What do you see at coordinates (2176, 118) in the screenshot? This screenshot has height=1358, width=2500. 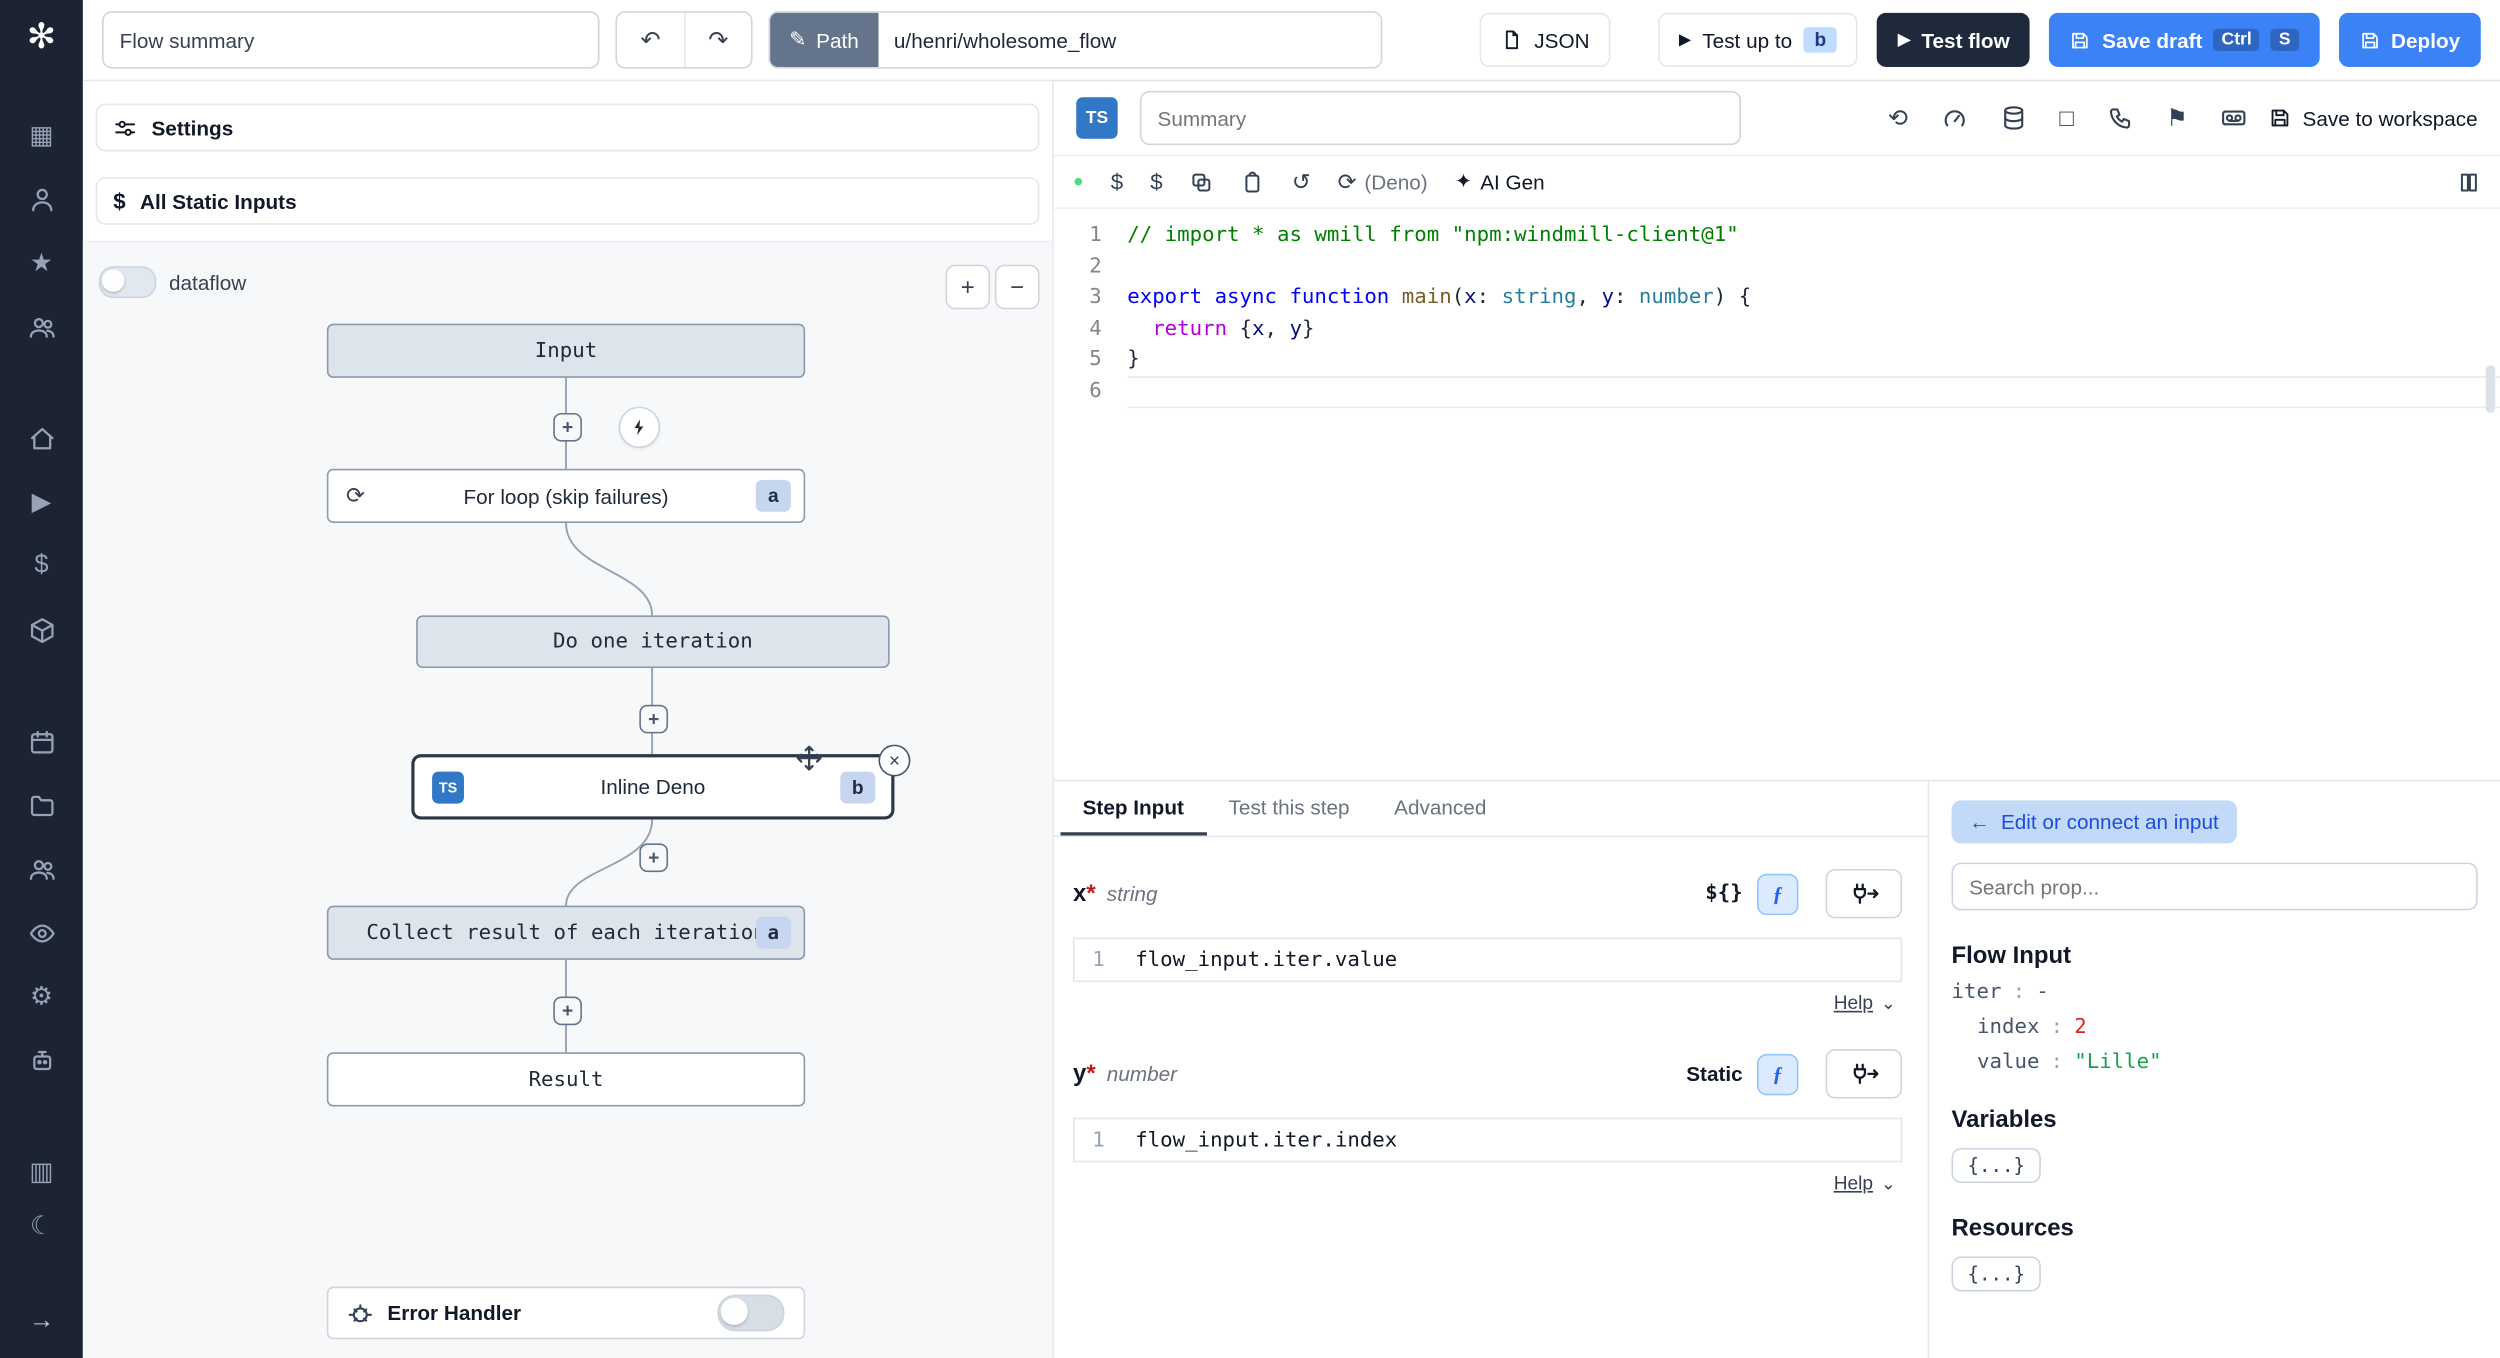 I see `flag-icon: ⚑` at bounding box center [2176, 118].